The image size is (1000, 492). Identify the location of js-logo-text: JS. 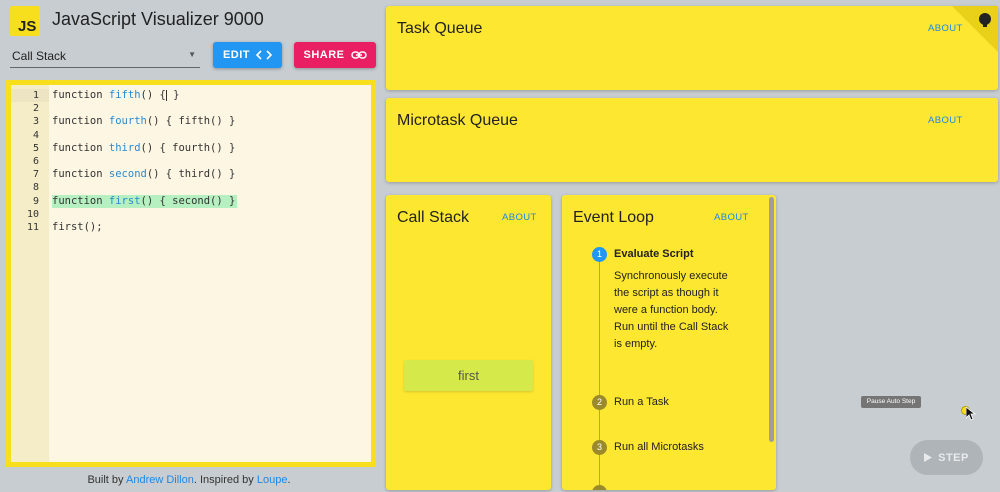
(27, 26).